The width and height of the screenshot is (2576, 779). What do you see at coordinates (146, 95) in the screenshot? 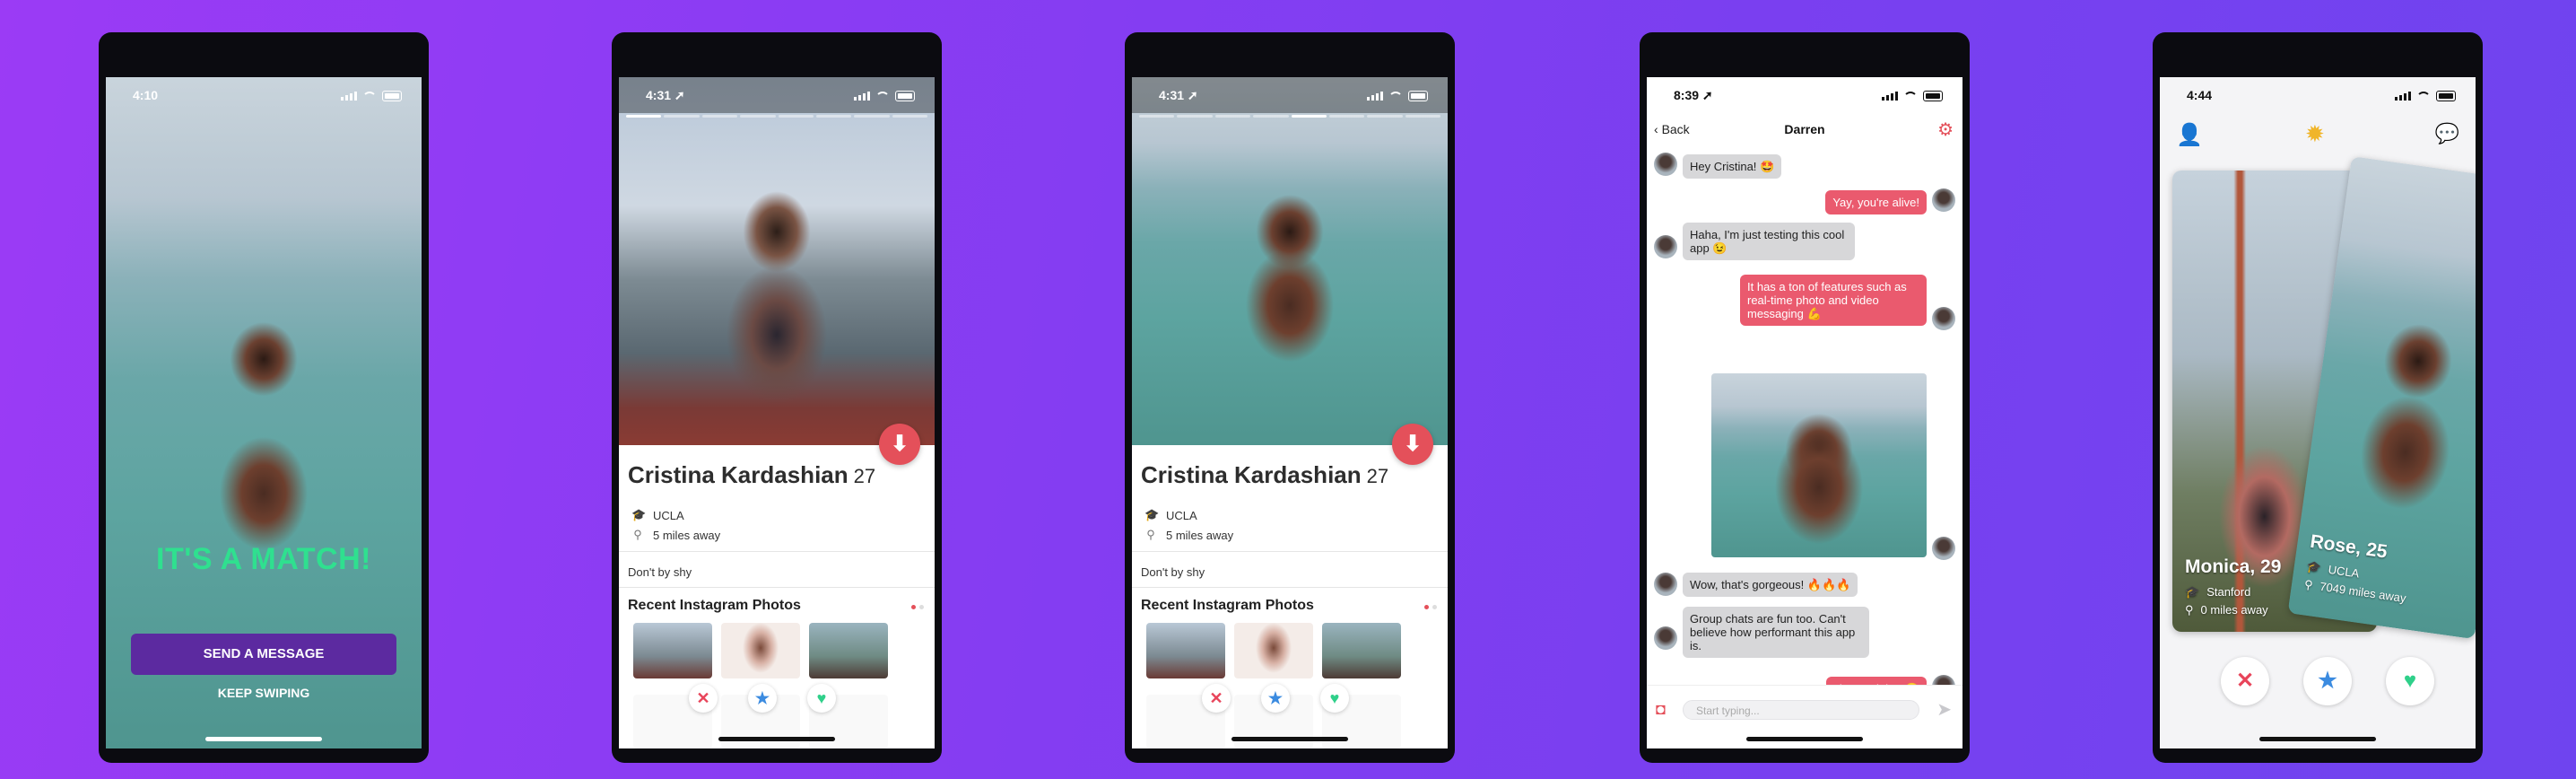
I see `status-time: 4:10` at bounding box center [146, 95].